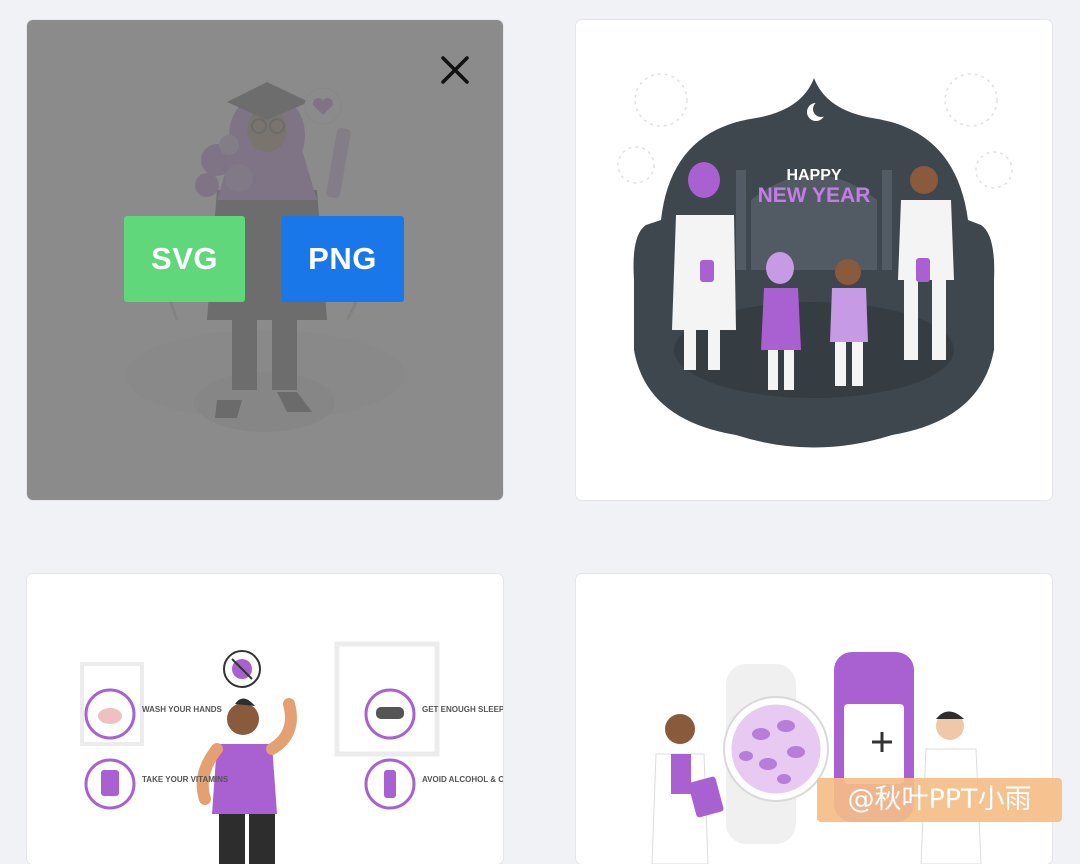 The height and width of the screenshot is (864, 1080). Describe the element at coordinates (462, 779) in the screenshot. I see `tip-label-4: AVOID ALCOHOL & CIGARETTES` at that location.